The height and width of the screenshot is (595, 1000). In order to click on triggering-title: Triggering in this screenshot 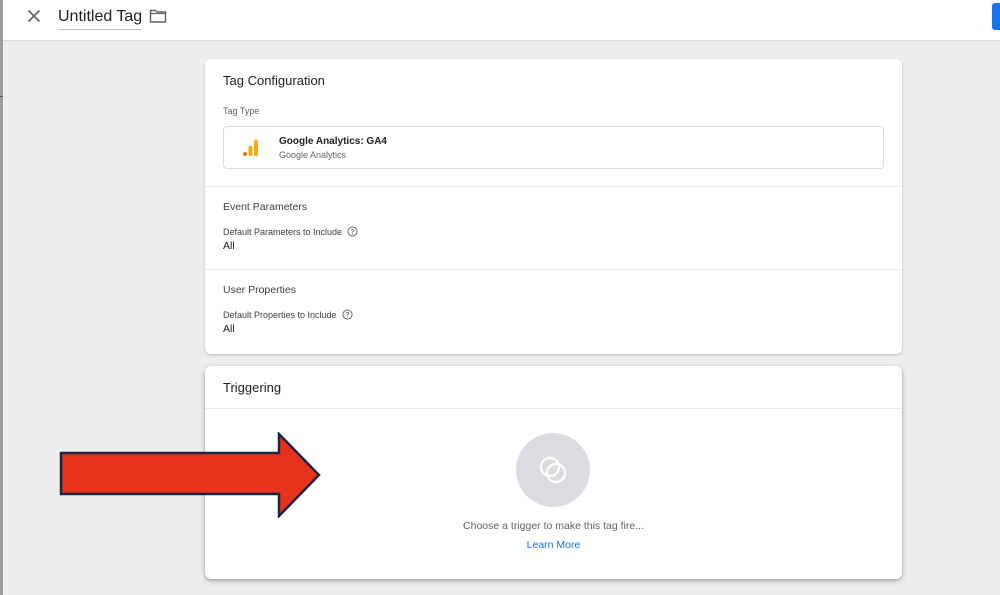, I will do `click(252, 387)`.